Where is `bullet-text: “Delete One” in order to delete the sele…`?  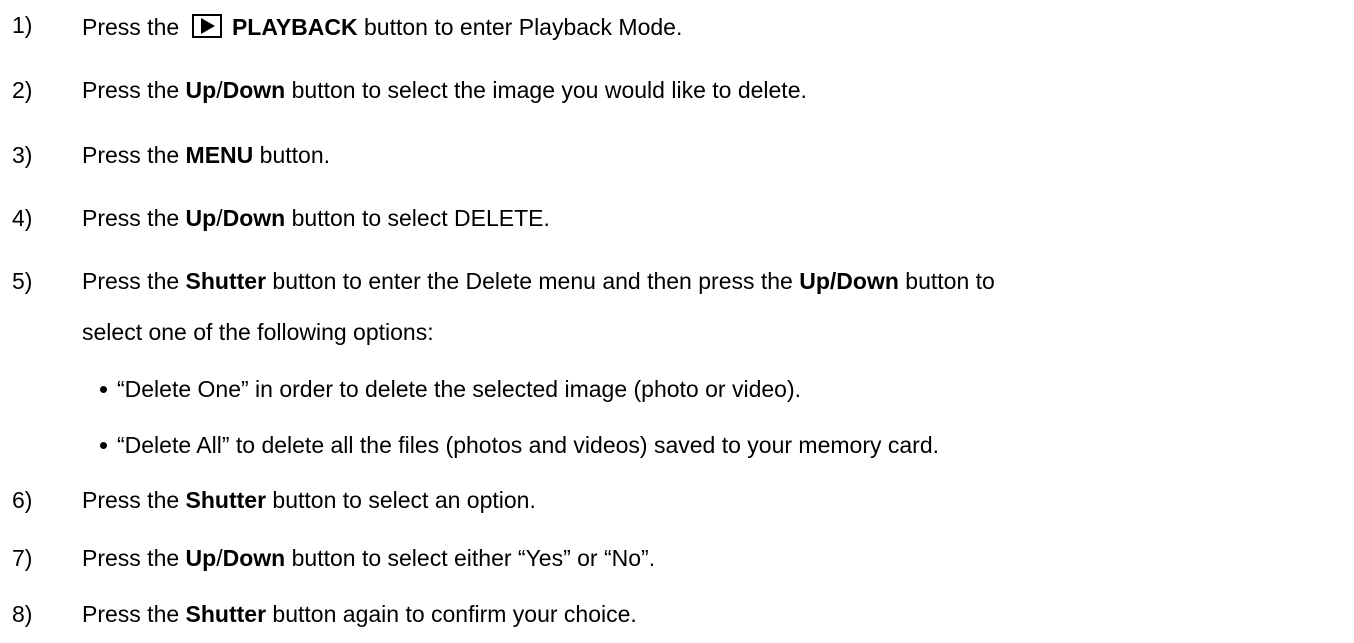
bullet-text: “Delete One” in order to delete the sele… is located at coordinates (459, 389).